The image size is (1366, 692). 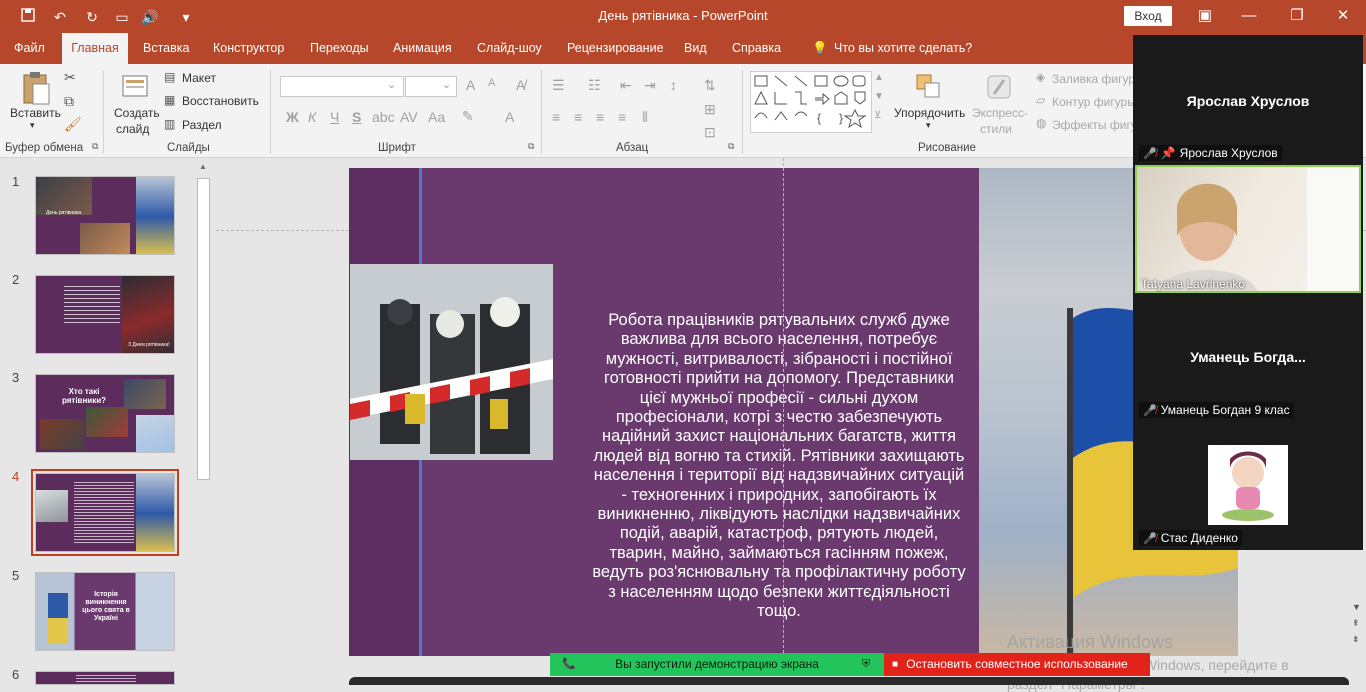 I want to click on font-name-combobox, so click(x=342, y=86).